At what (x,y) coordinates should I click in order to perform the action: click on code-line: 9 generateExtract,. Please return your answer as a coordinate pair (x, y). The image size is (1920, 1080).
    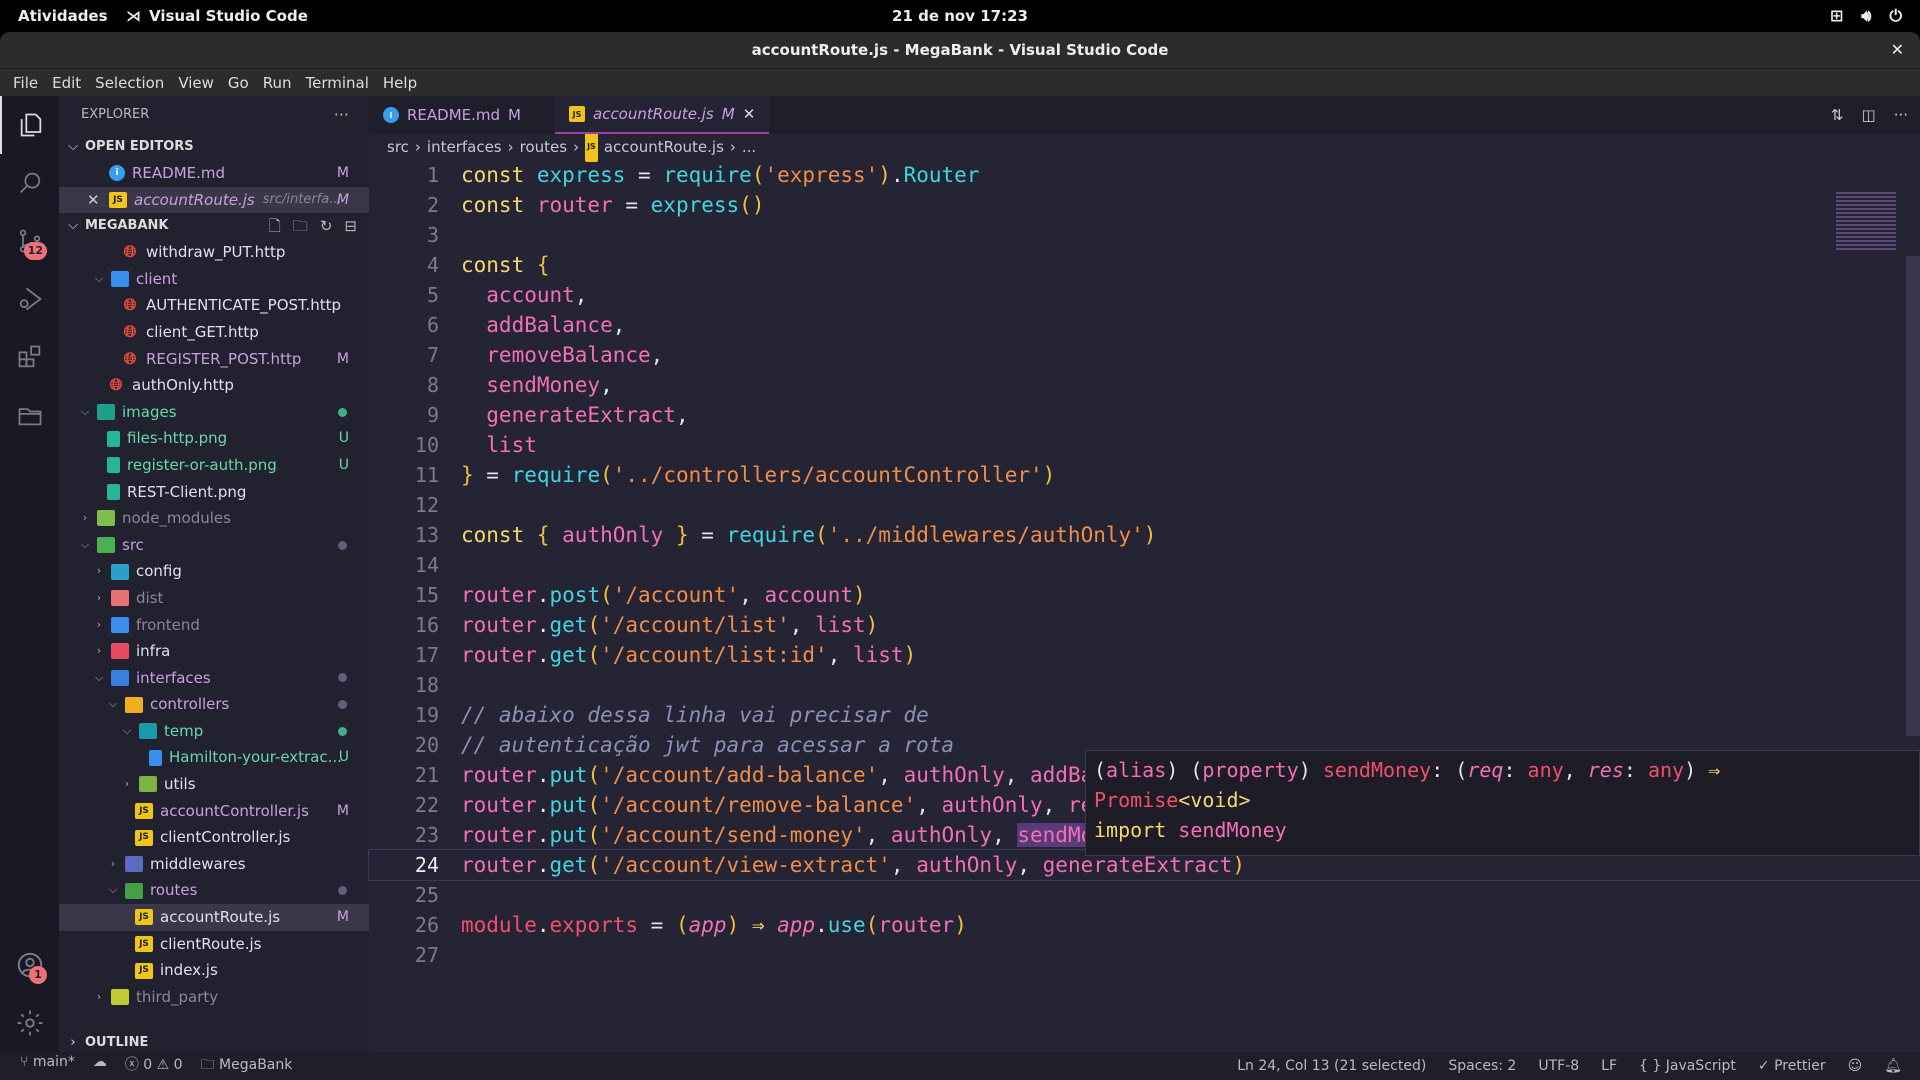
    Looking at the image, I should click on (1144, 415).